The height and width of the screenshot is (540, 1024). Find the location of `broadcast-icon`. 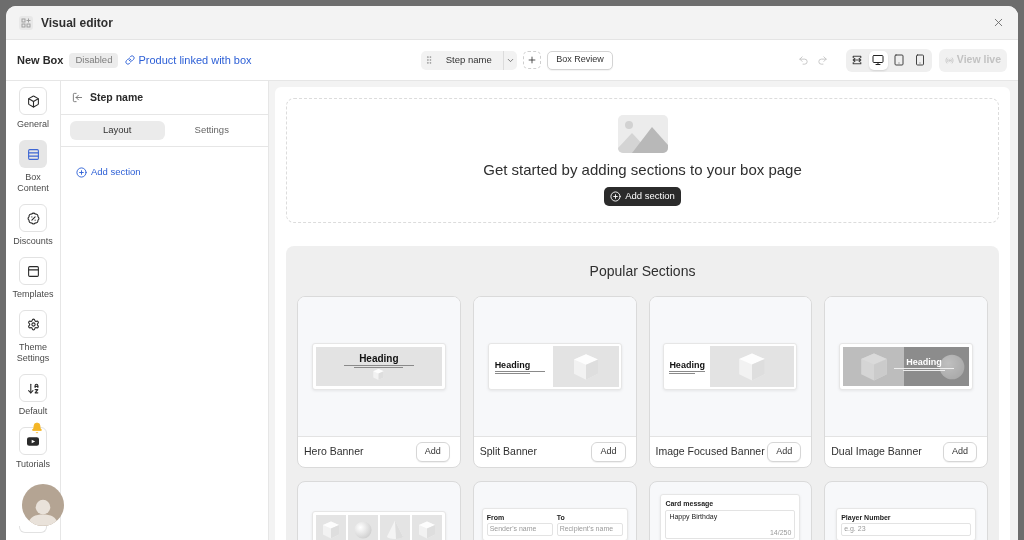

broadcast-icon is located at coordinates (949, 60).